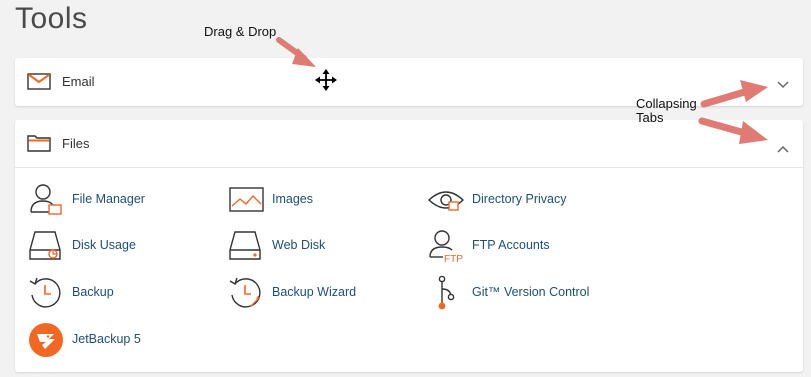  I want to click on files-section-header: Files, so click(409, 144).